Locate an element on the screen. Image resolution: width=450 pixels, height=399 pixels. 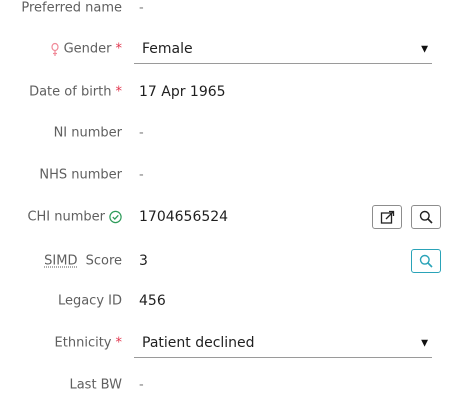
row-simd-score: SIMD Score 3 is located at coordinates (225, 261).